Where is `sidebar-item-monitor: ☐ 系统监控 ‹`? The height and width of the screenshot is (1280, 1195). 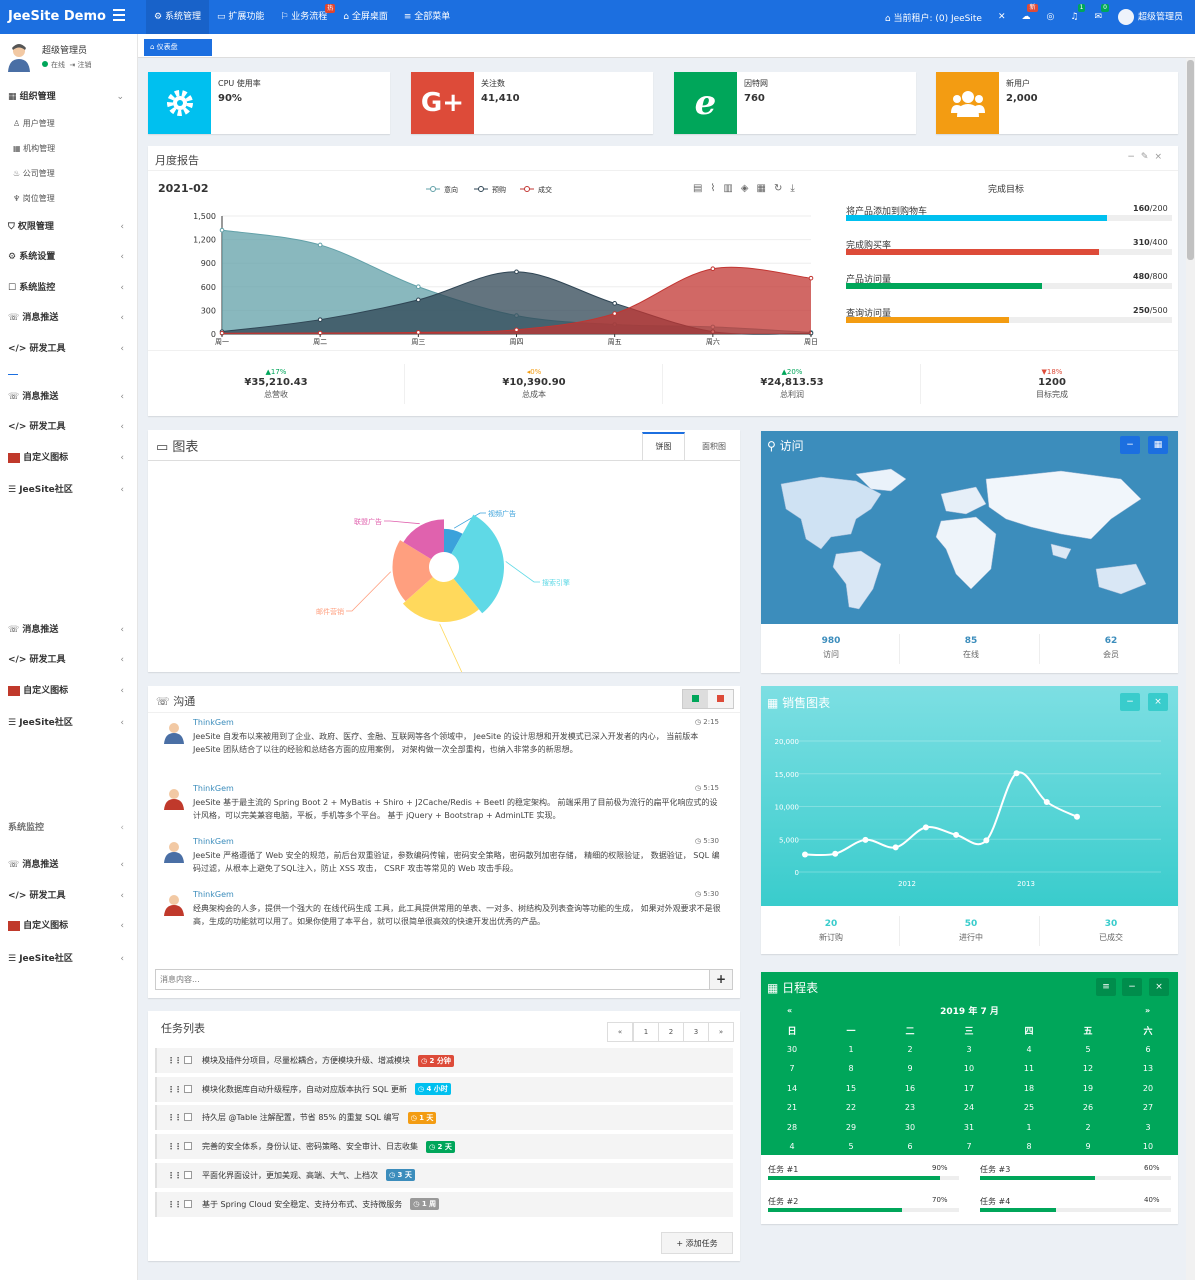
sidebar-item-monitor: ☐ 系统监控 ‹ is located at coordinates (68, 288).